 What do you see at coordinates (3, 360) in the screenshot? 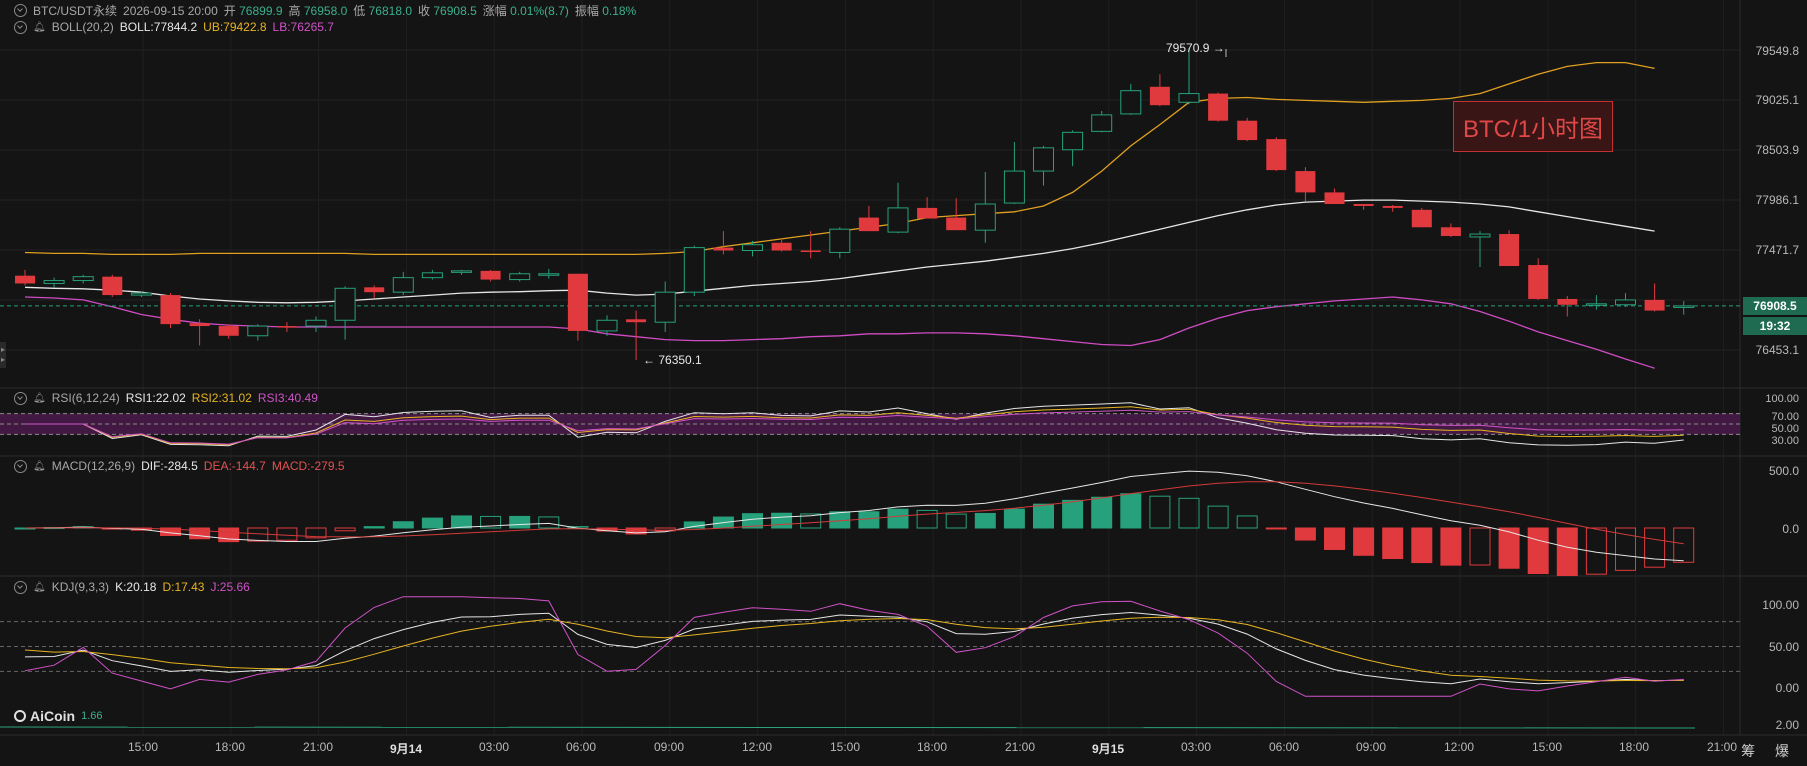
I see `left-expand-handle: ▸` at bounding box center [3, 360].